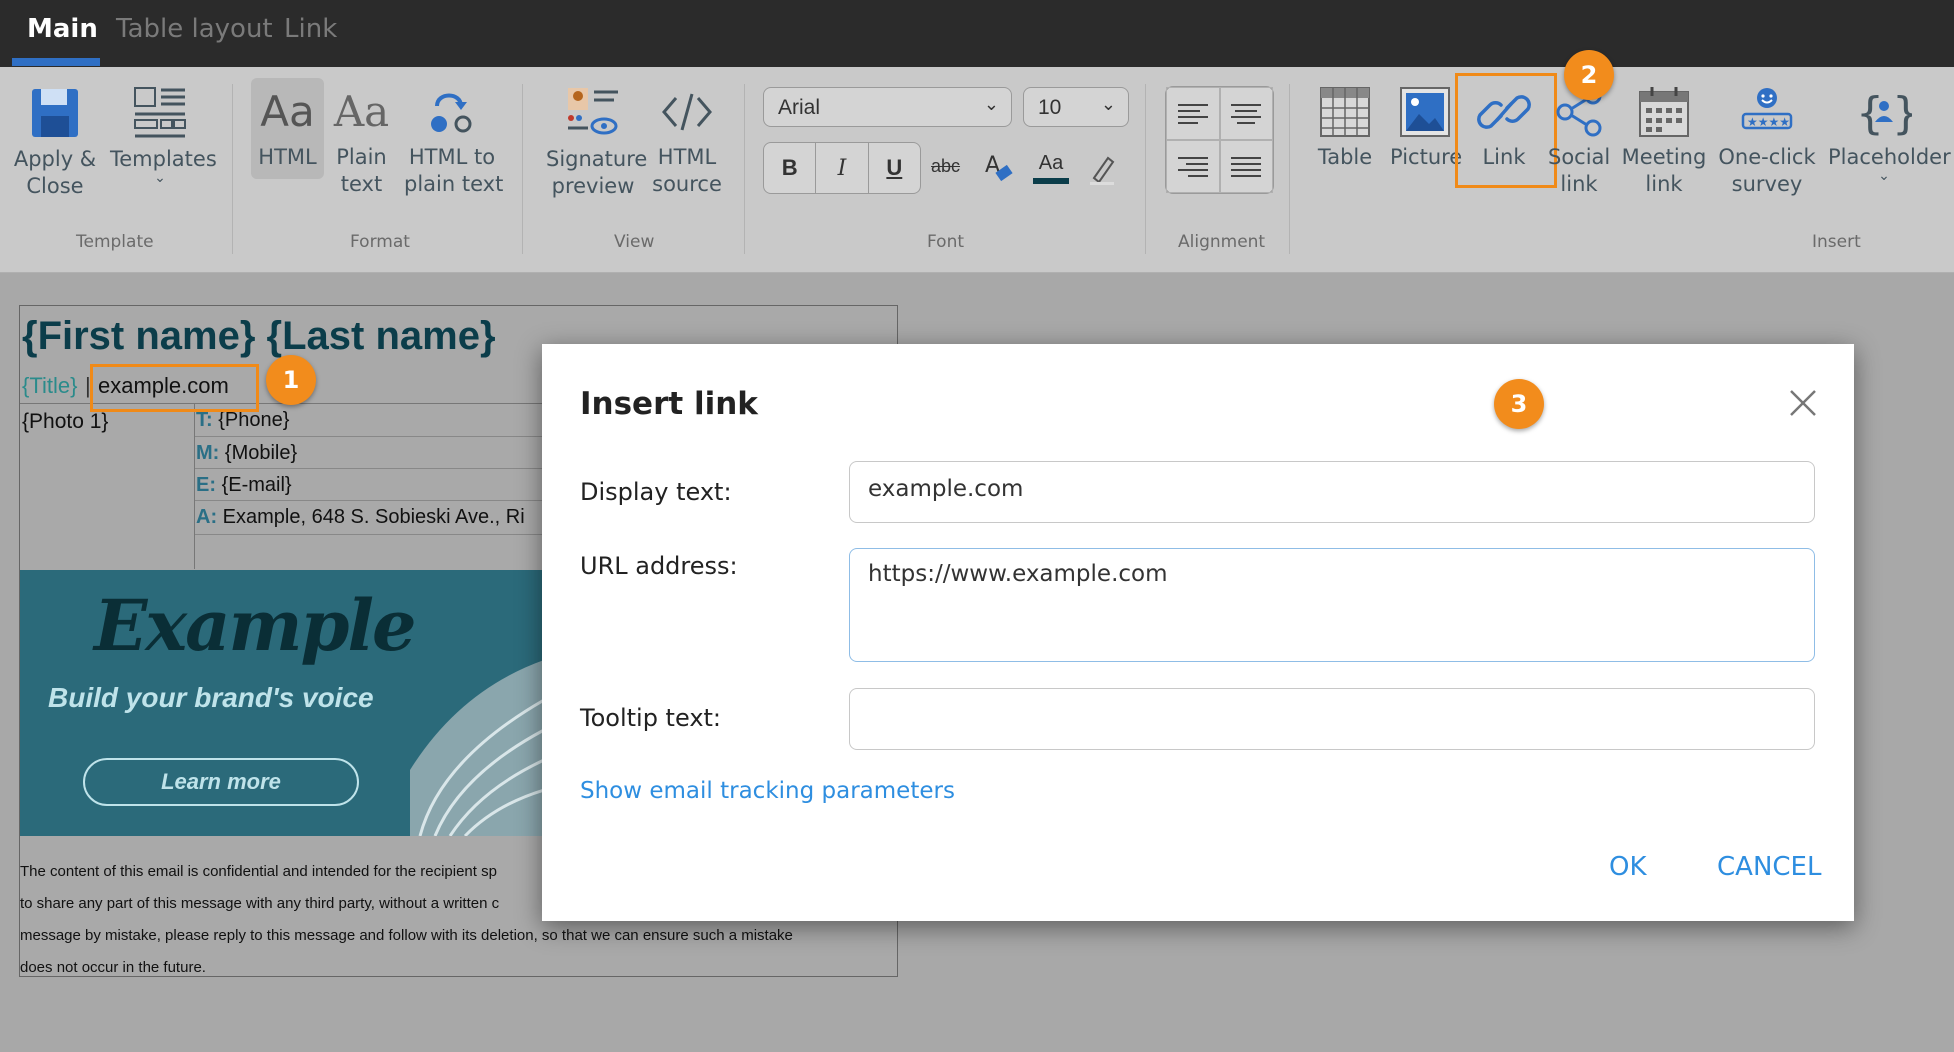  What do you see at coordinates (194, 486) in the screenshot?
I see `table-line` at bounding box center [194, 486].